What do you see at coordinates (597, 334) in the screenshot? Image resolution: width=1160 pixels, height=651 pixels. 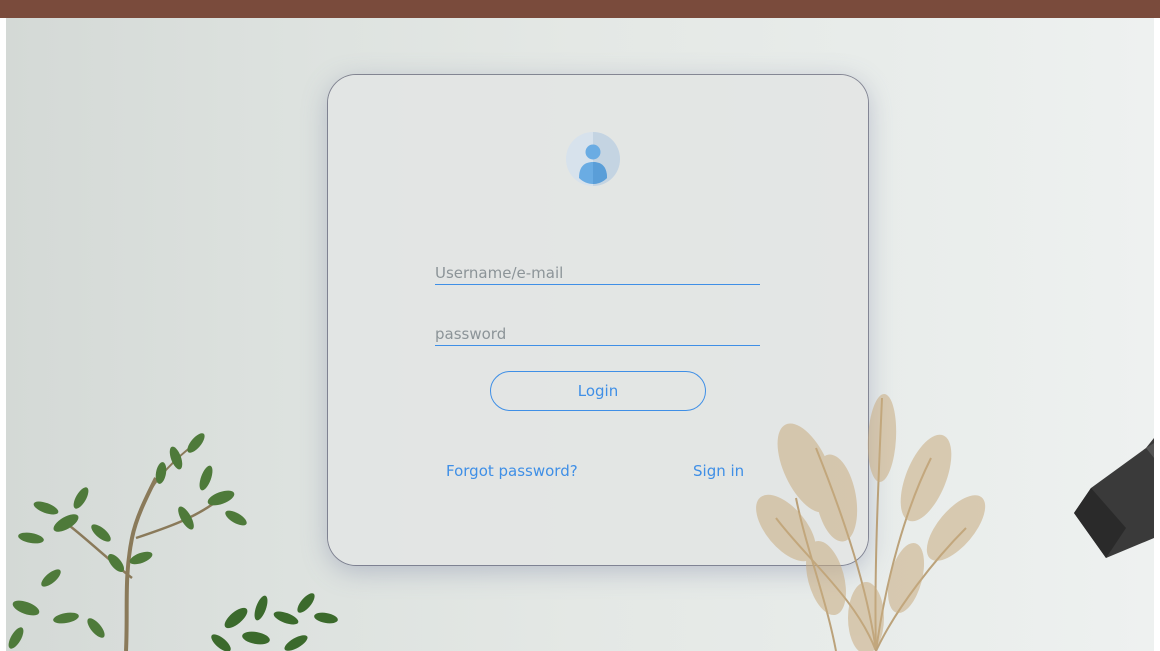 I see `password-input` at bounding box center [597, 334].